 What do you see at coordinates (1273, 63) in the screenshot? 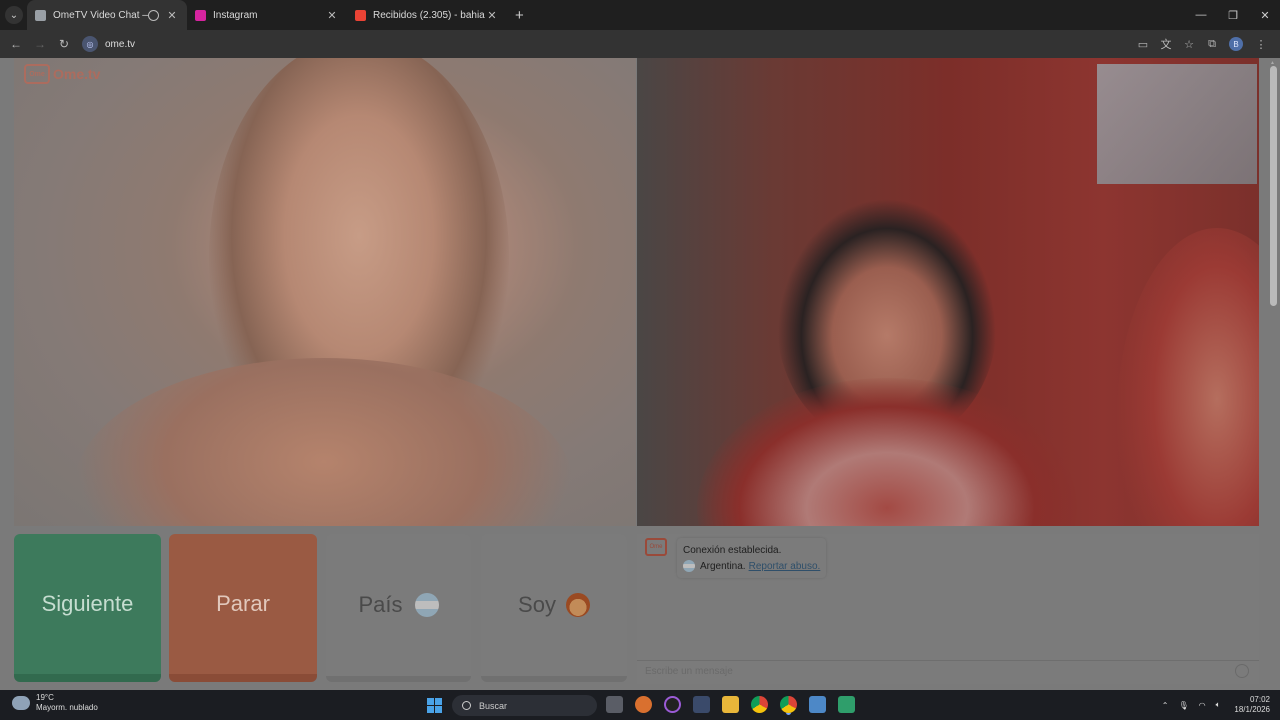
I see `scroll-up-icon: ▲` at bounding box center [1273, 63].